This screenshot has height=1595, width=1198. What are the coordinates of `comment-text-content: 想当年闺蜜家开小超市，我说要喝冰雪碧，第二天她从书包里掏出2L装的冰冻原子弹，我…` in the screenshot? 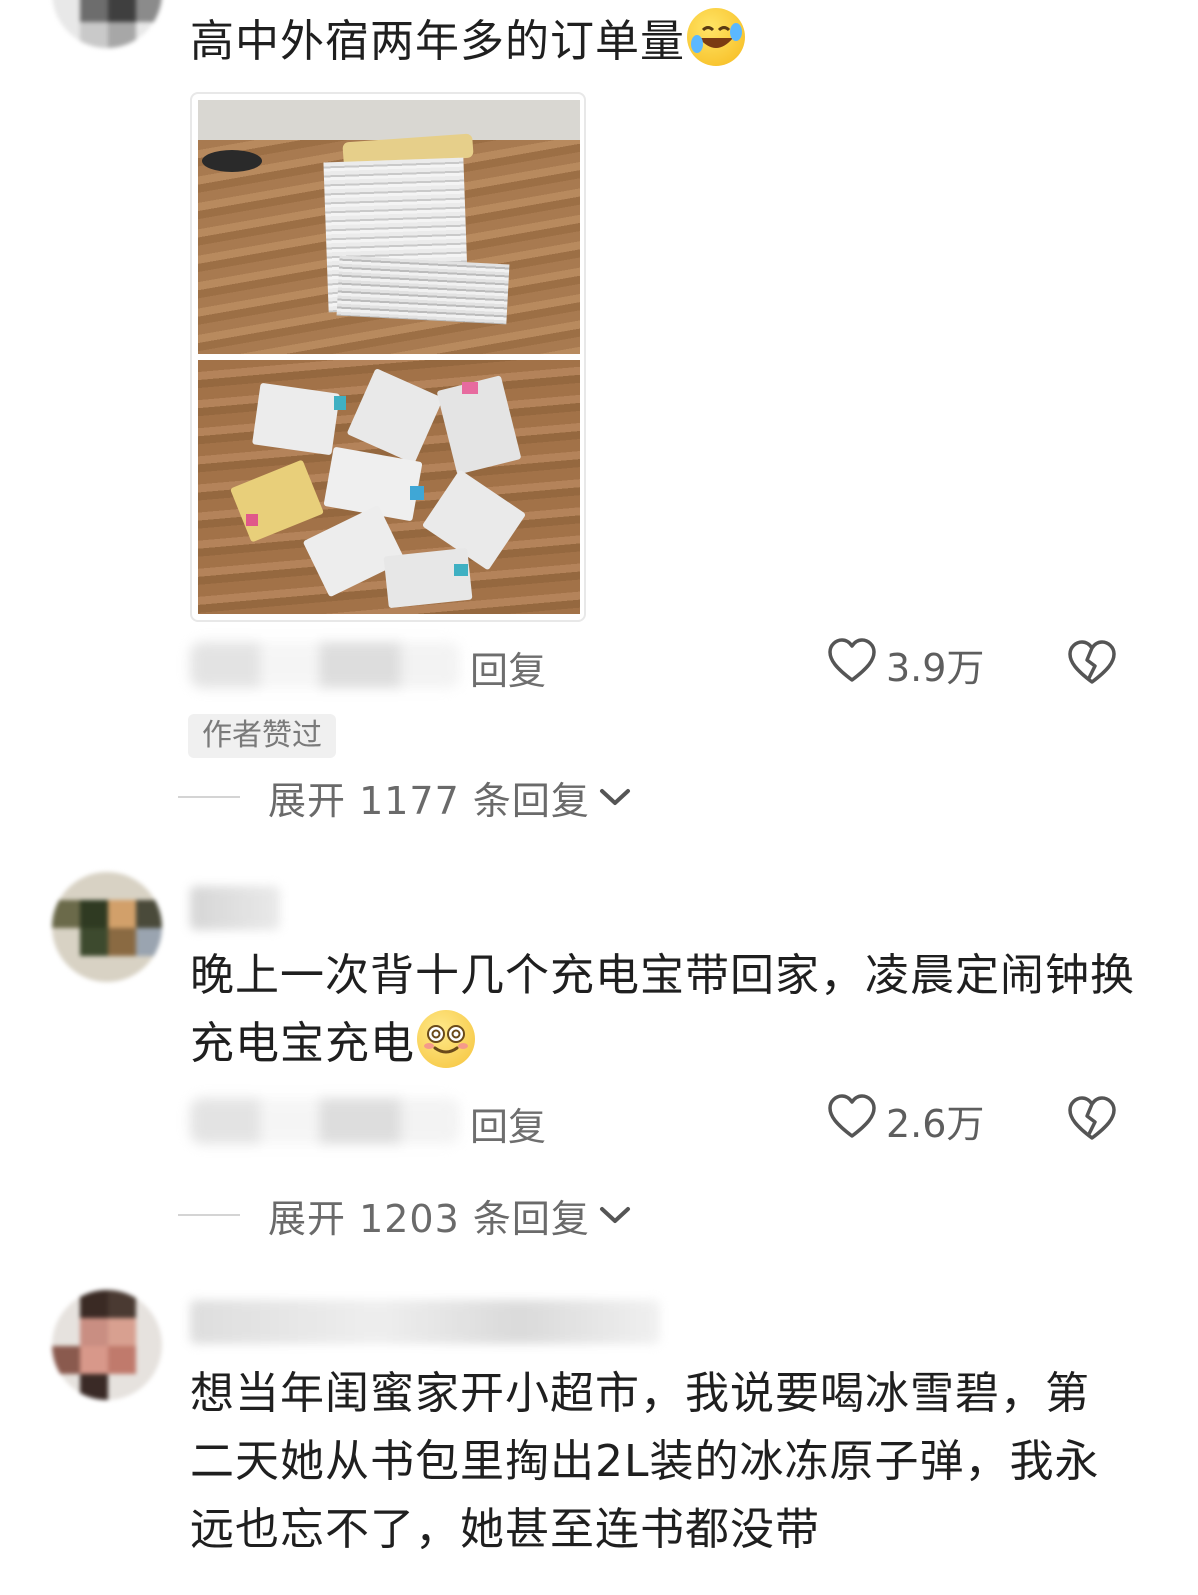 It's located at (645, 1461).